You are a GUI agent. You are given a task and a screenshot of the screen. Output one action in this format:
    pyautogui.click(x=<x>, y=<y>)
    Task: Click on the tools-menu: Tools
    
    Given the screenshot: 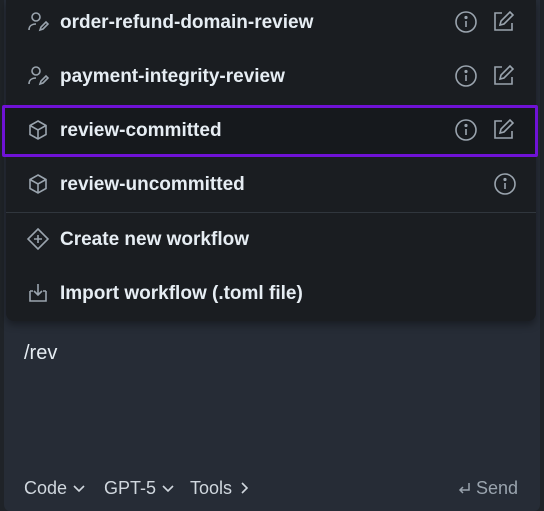 What is the action you would take?
    pyautogui.click(x=220, y=488)
    